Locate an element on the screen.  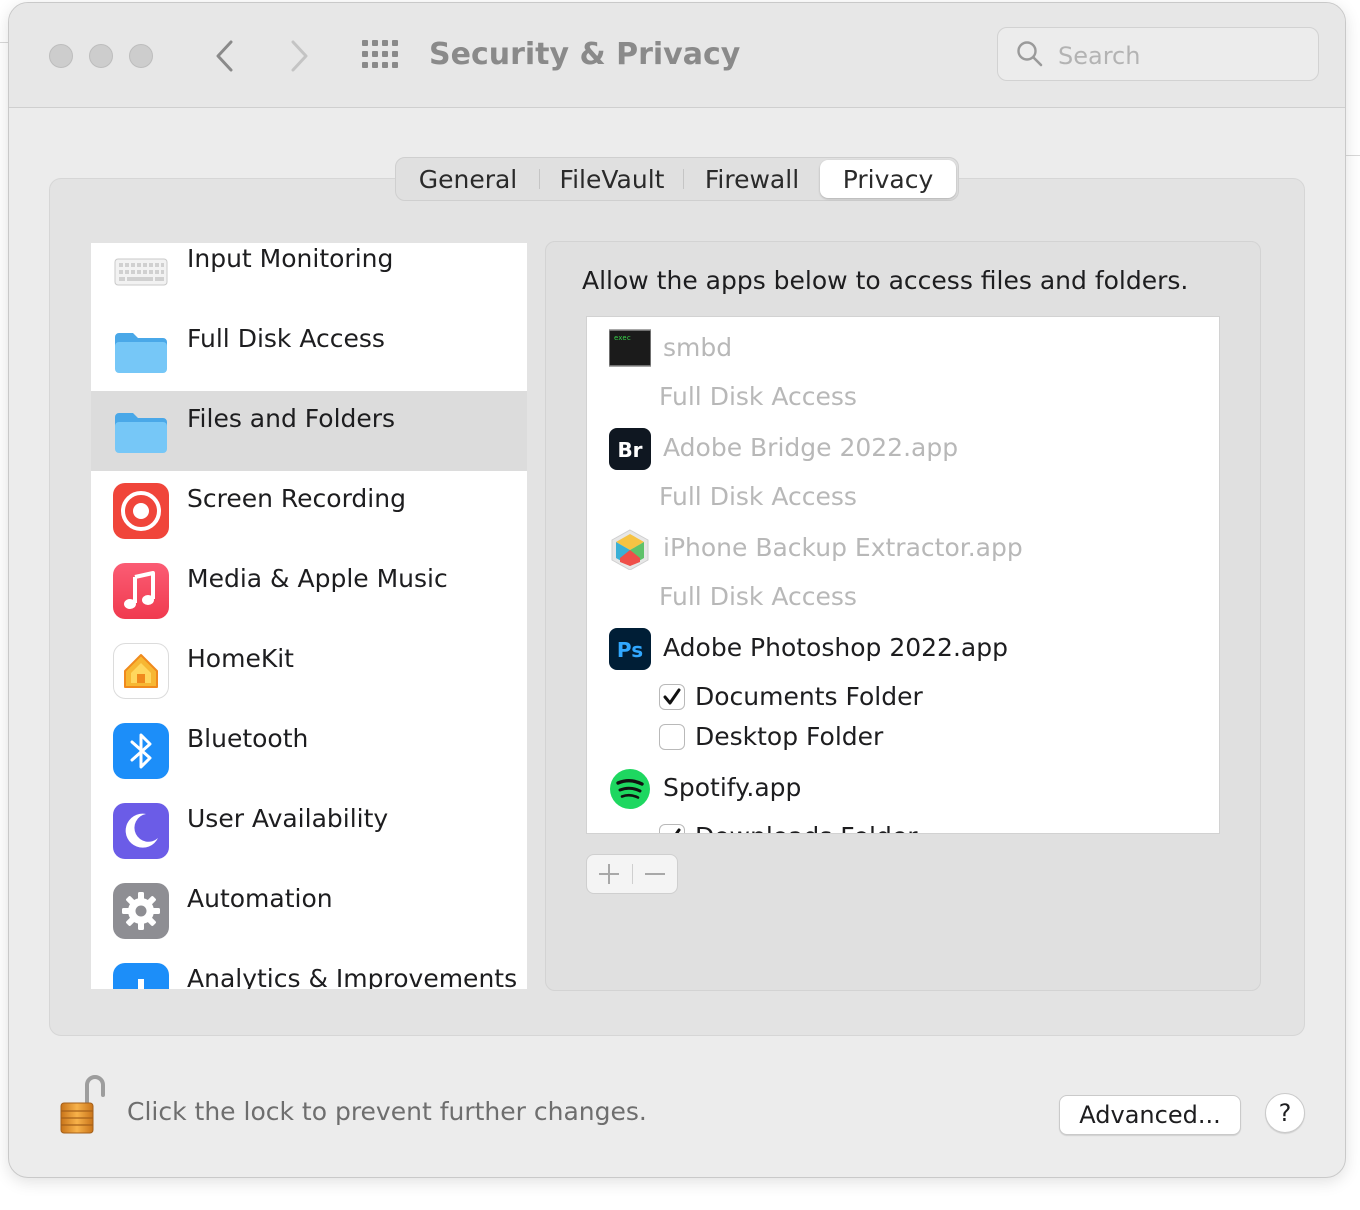
add-app-button is located at coordinates (609, 874).